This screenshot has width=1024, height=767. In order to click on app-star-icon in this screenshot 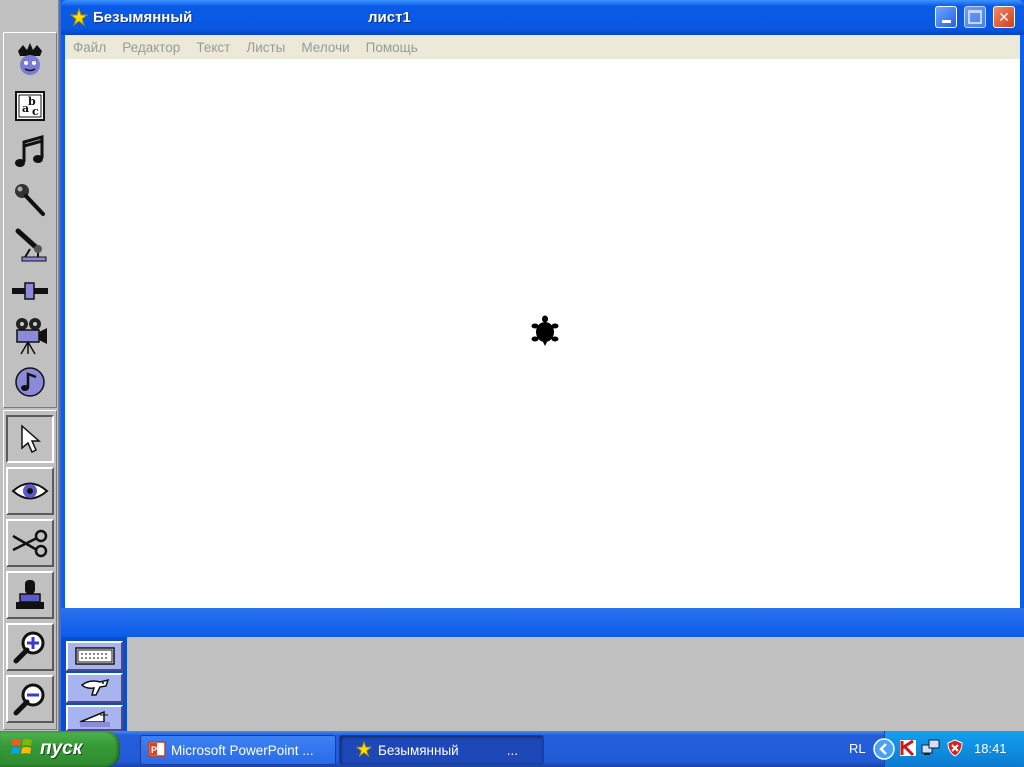, I will do `click(79, 19)`.